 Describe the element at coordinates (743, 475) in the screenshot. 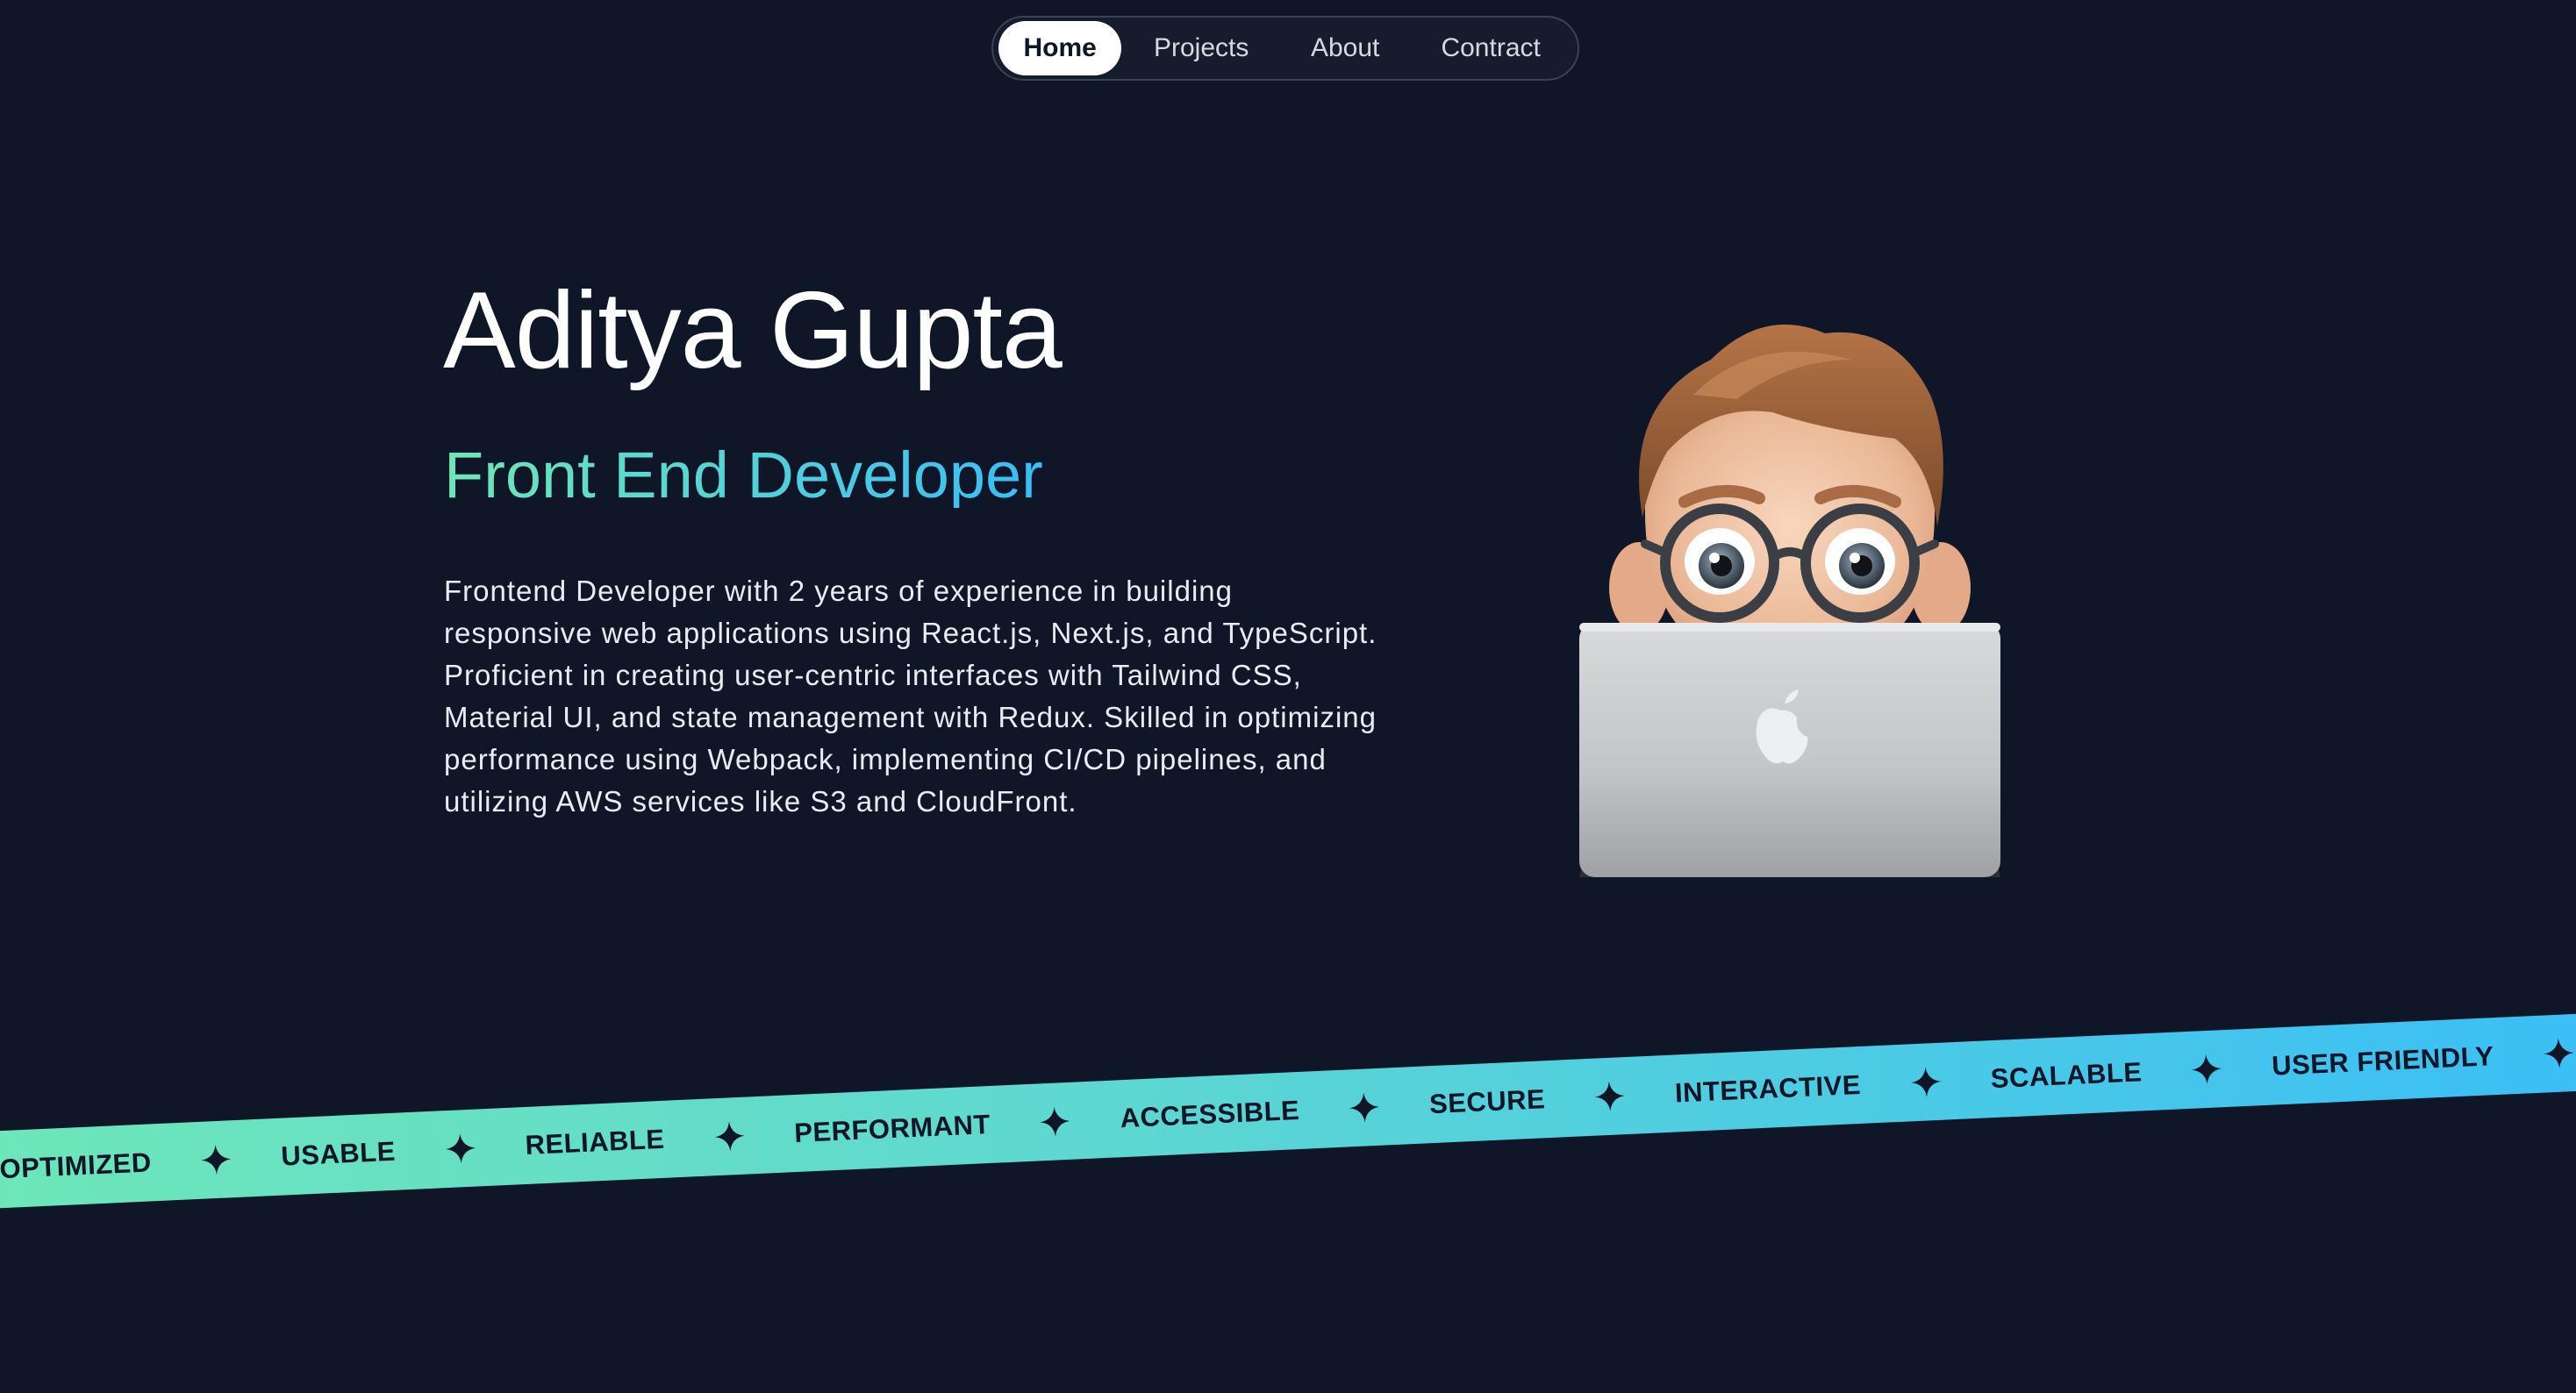

I see `hero-role: Front End Developer` at that location.